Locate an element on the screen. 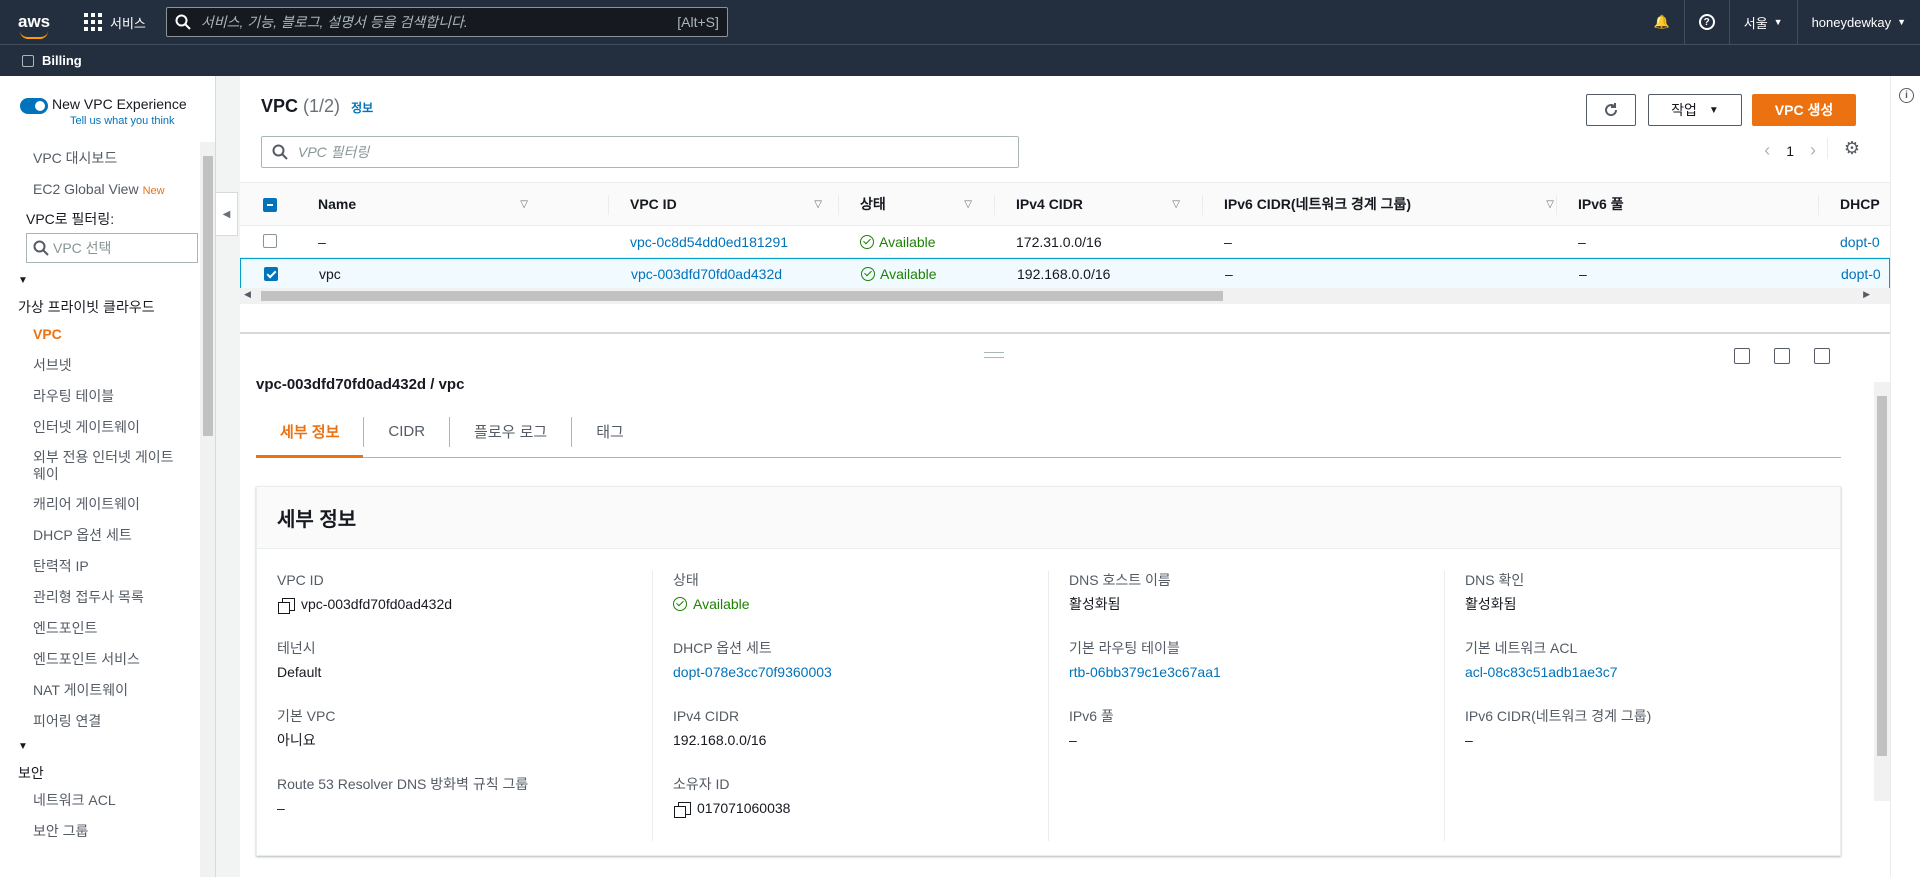 The height and width of the screenshot is (877, 1920). col-header-name: Name ▽ is located at coordinates (423, 204).